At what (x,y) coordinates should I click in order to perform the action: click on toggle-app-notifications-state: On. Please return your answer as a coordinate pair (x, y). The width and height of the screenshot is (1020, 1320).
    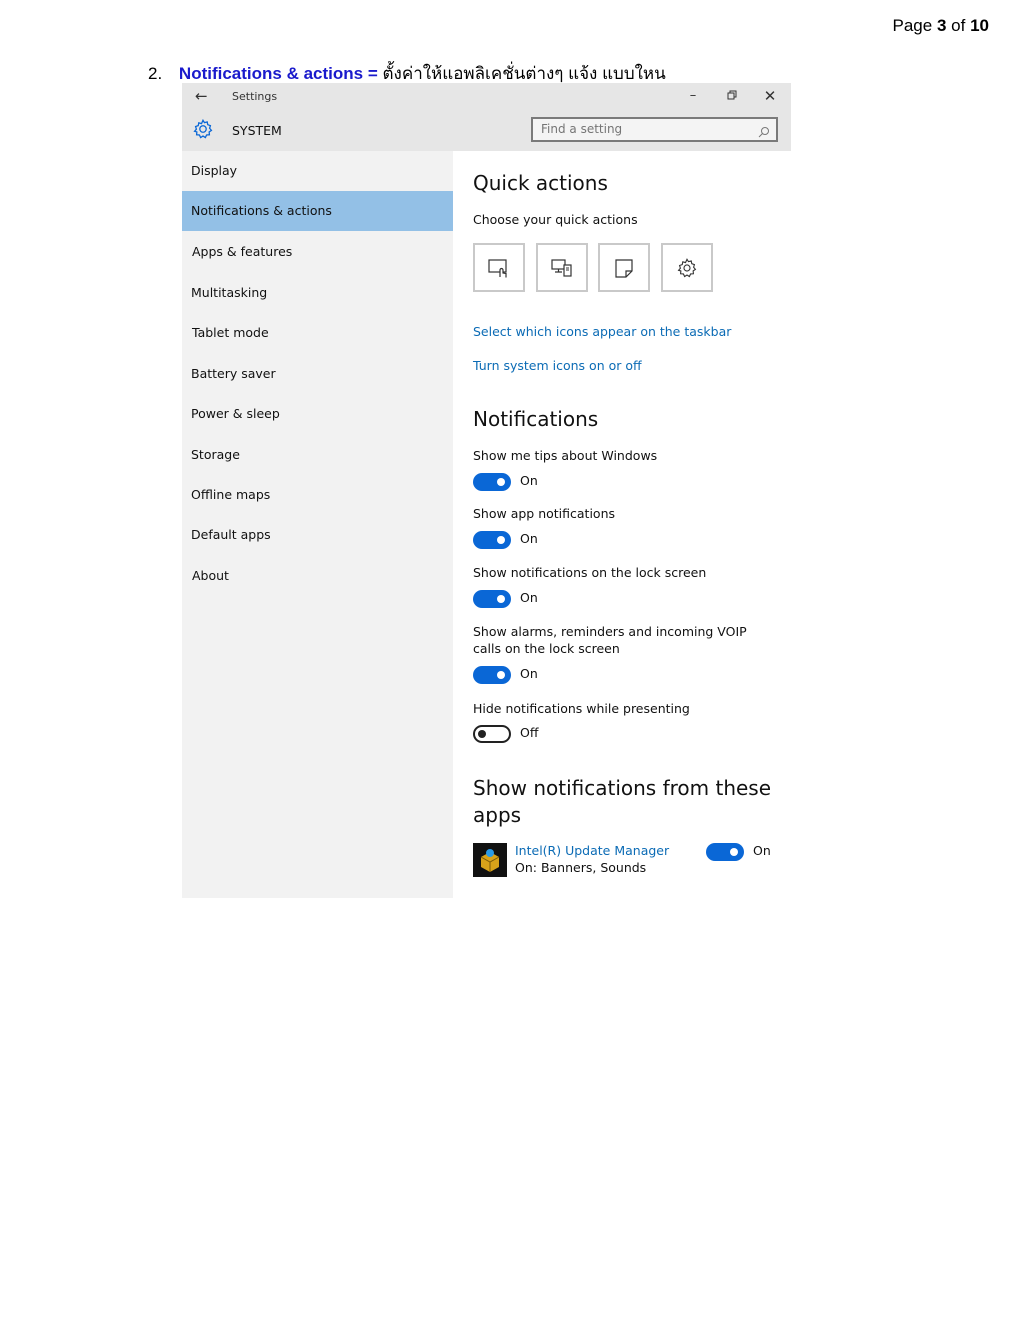
    Looking at the image, I should click on (529, 538).